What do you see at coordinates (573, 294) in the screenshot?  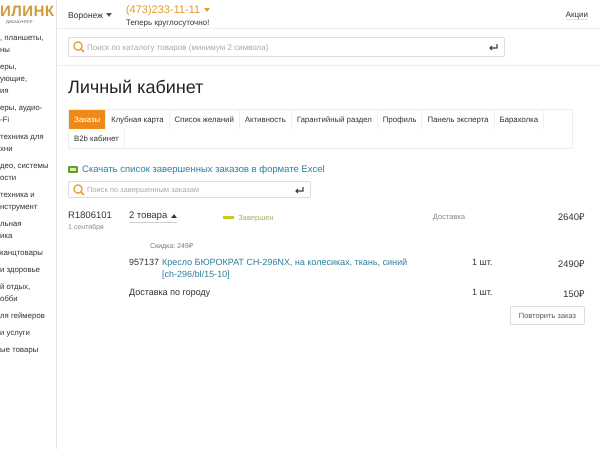 I see `line-price: 150₽` at bounding box center [573, 294].